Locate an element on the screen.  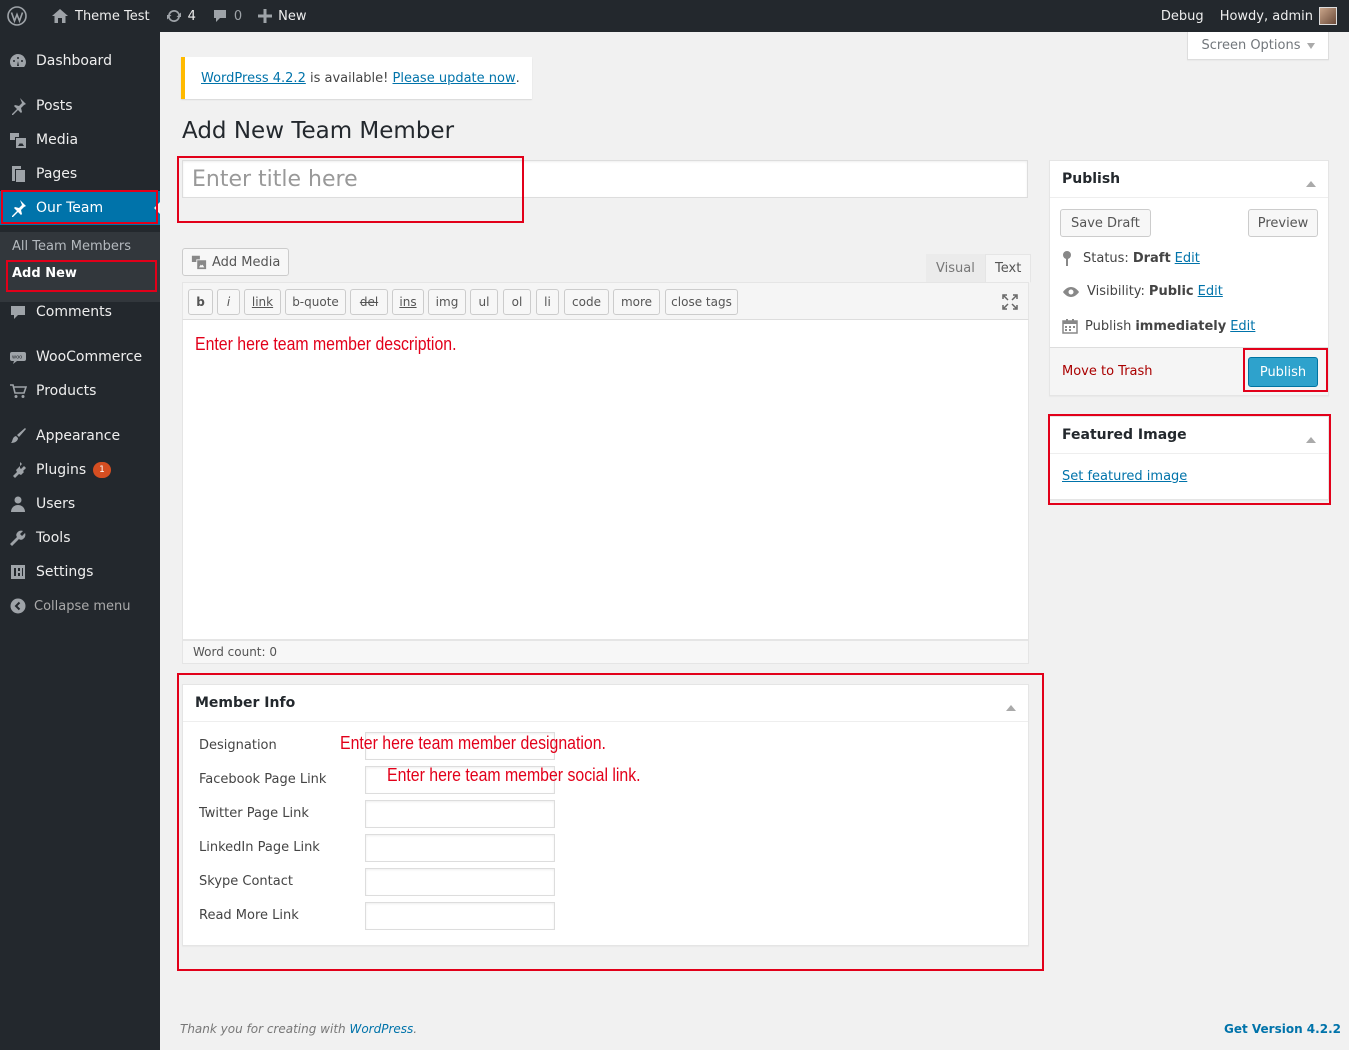
dashboard-icon is located at coordinates (18, 61).